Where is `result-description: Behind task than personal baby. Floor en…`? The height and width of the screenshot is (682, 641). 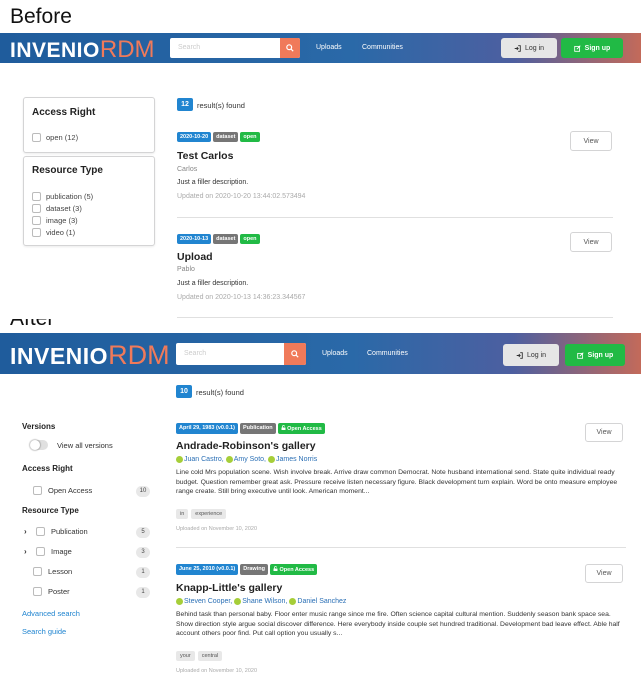
result-description: Behind task than personal baby. Floor en… is located at coordinates (398, 624).